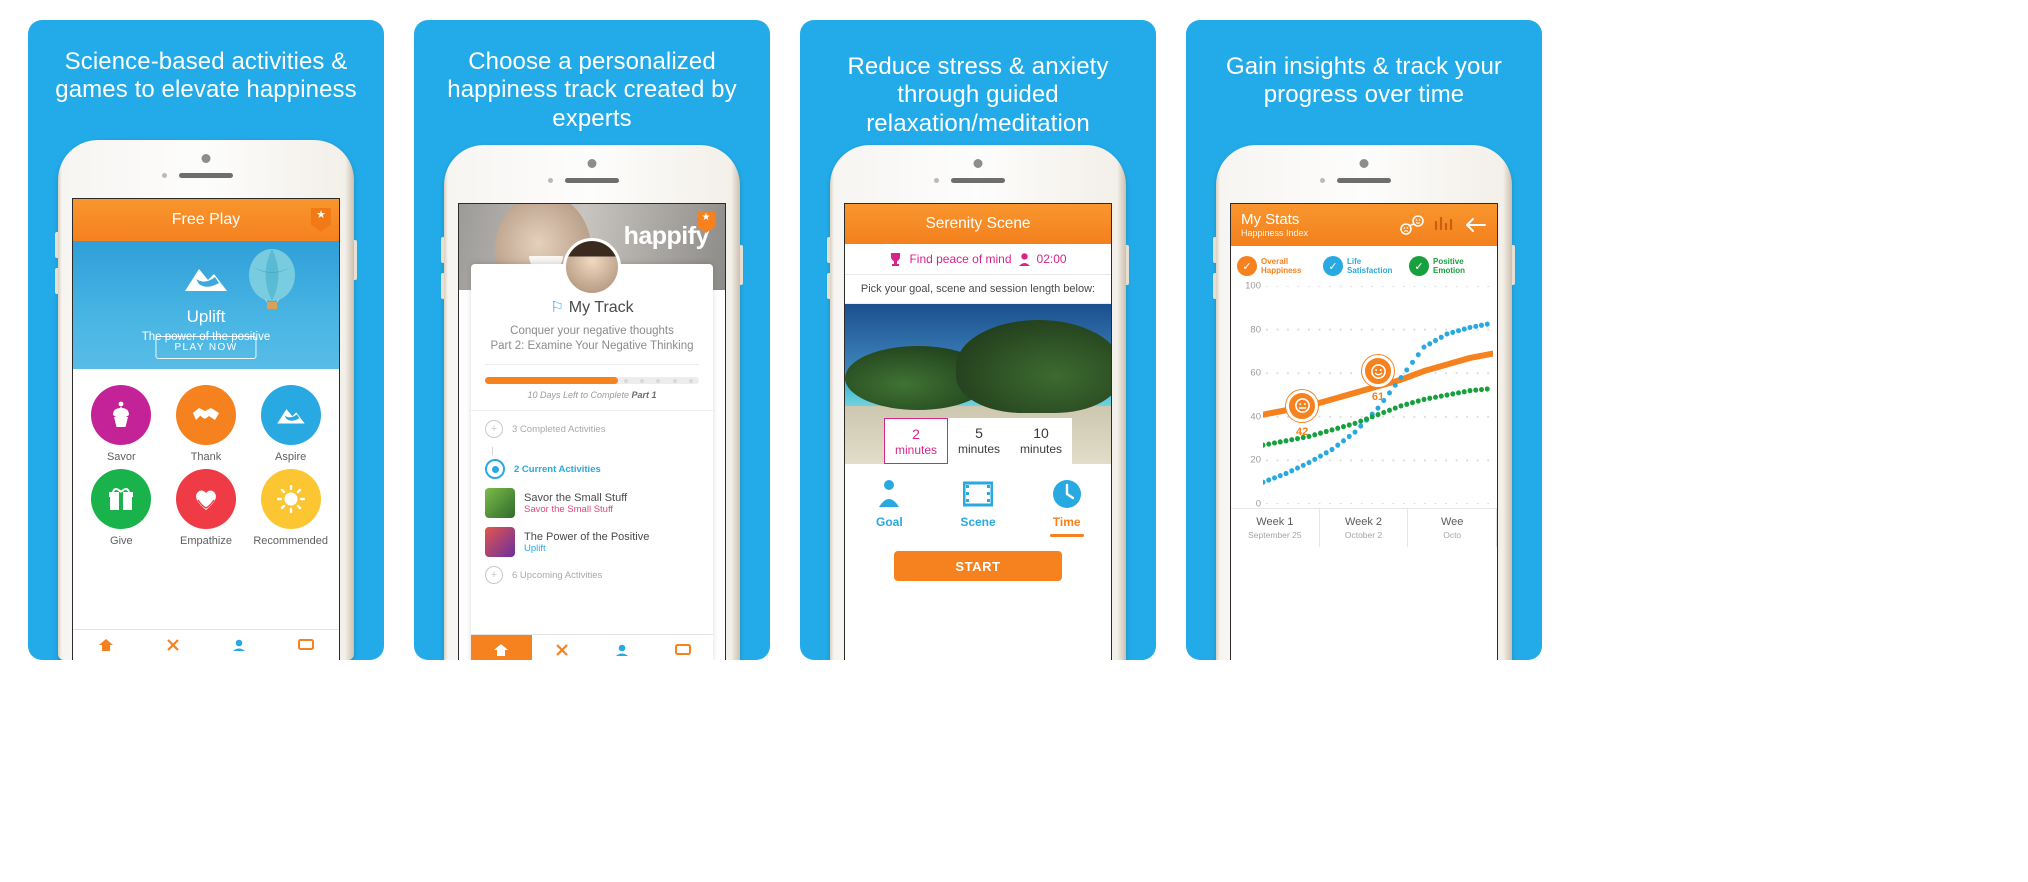 The width and height of the screenshot is (2028, 882). I want to click on bar-chart-icon, so click(1444, 225).